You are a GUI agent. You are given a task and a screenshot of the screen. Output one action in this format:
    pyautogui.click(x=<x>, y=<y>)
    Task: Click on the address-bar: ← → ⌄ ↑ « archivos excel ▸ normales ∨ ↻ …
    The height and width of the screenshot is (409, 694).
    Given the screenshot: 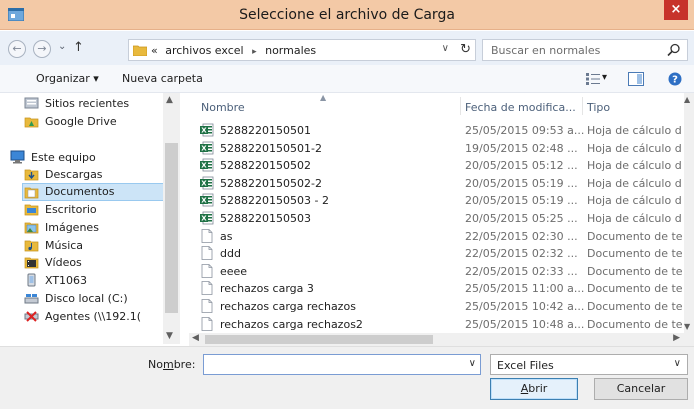 What is the action you would take?
    pyautogui.click(x=347, y=48)
    